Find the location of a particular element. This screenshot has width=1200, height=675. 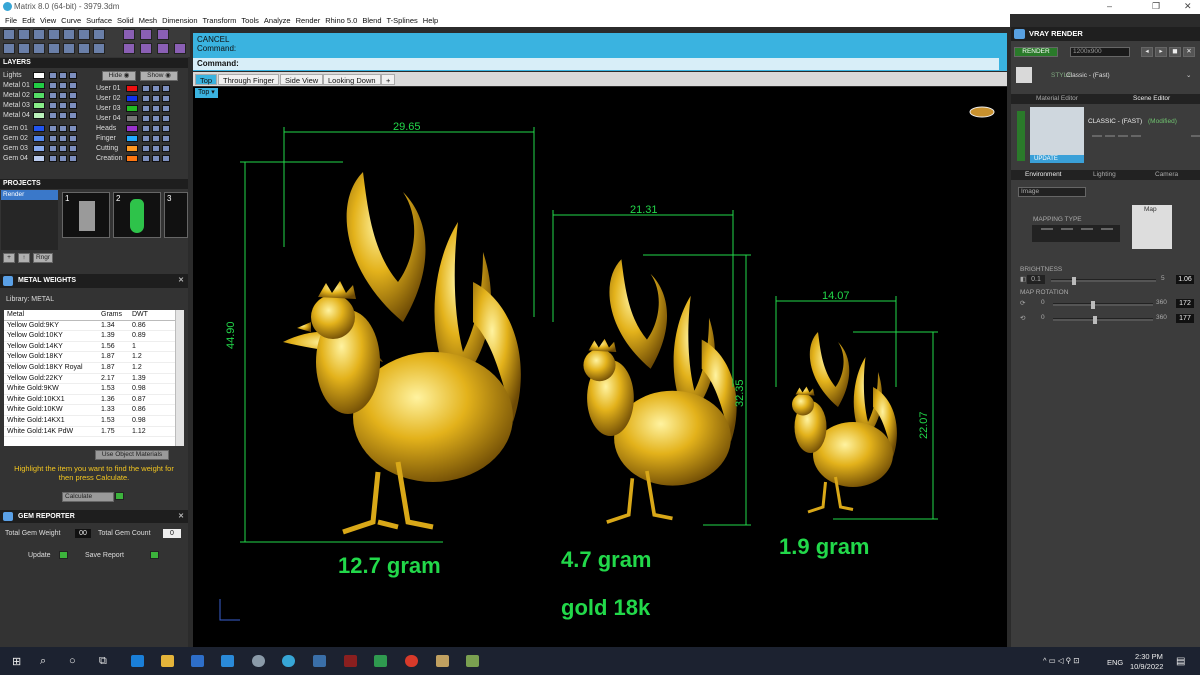

up-project-button: ↑ is located at coordinates (24, 258).